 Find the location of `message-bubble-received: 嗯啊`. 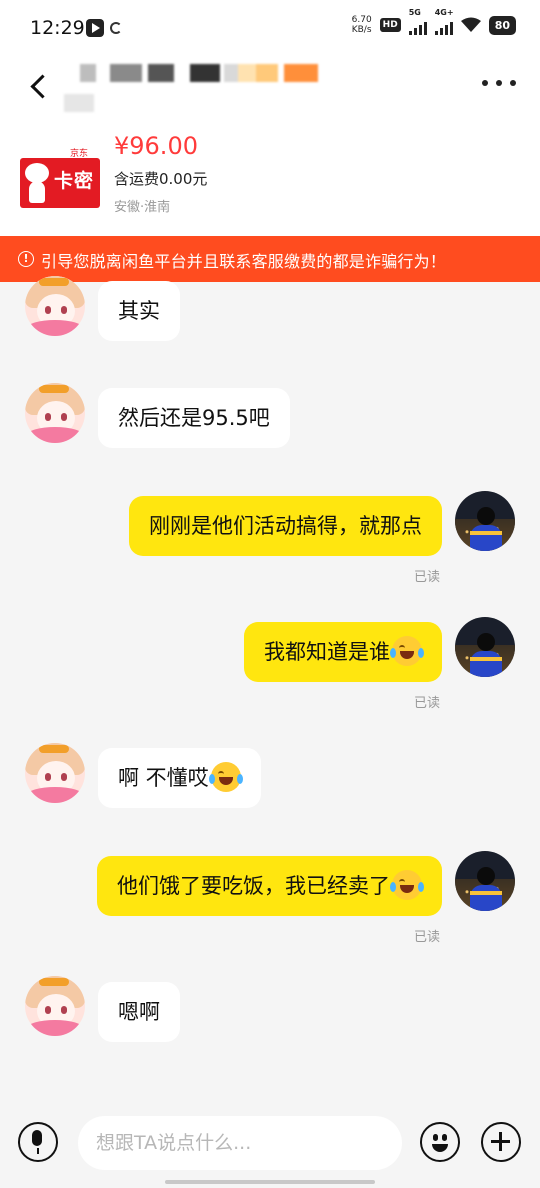

message-bubble-received: 嗯啊 is located at coordinates (139, 1012).